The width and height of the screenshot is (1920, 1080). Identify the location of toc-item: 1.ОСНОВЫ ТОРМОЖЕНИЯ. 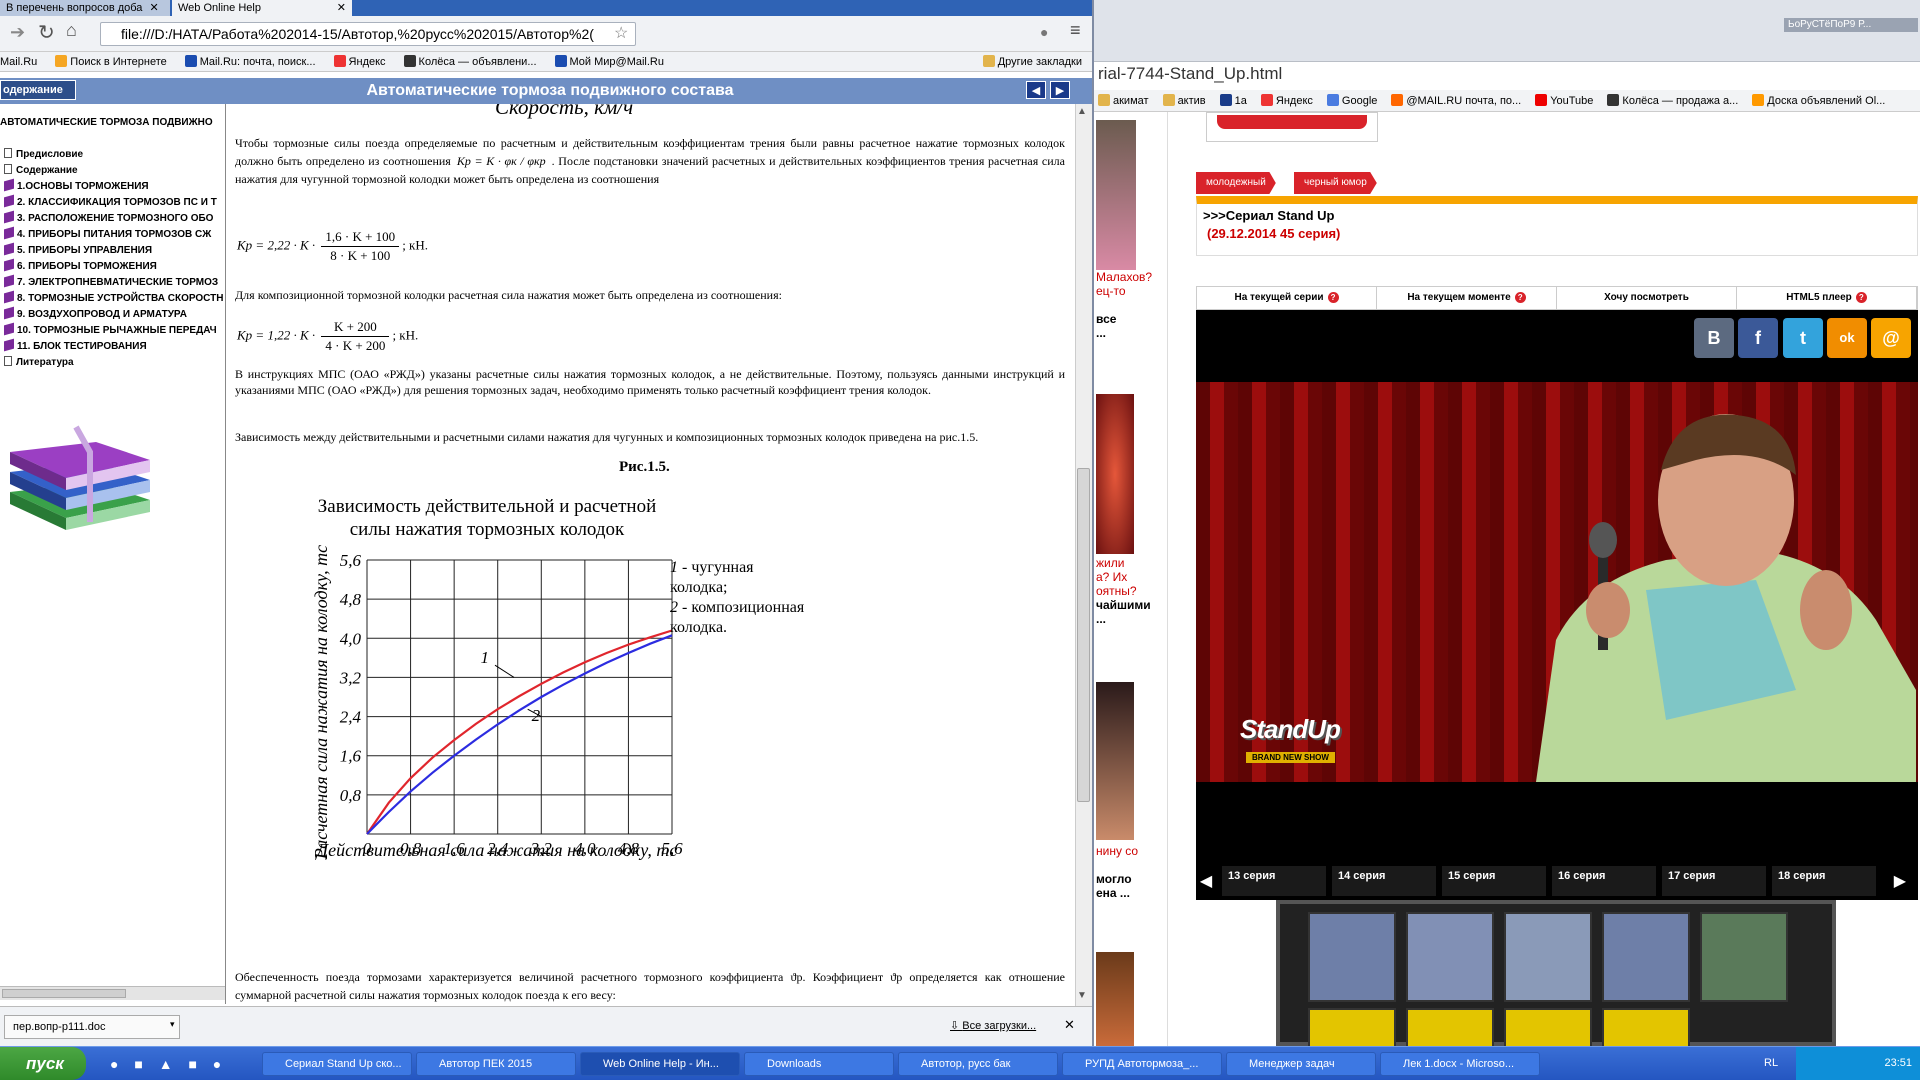
(76, 186).